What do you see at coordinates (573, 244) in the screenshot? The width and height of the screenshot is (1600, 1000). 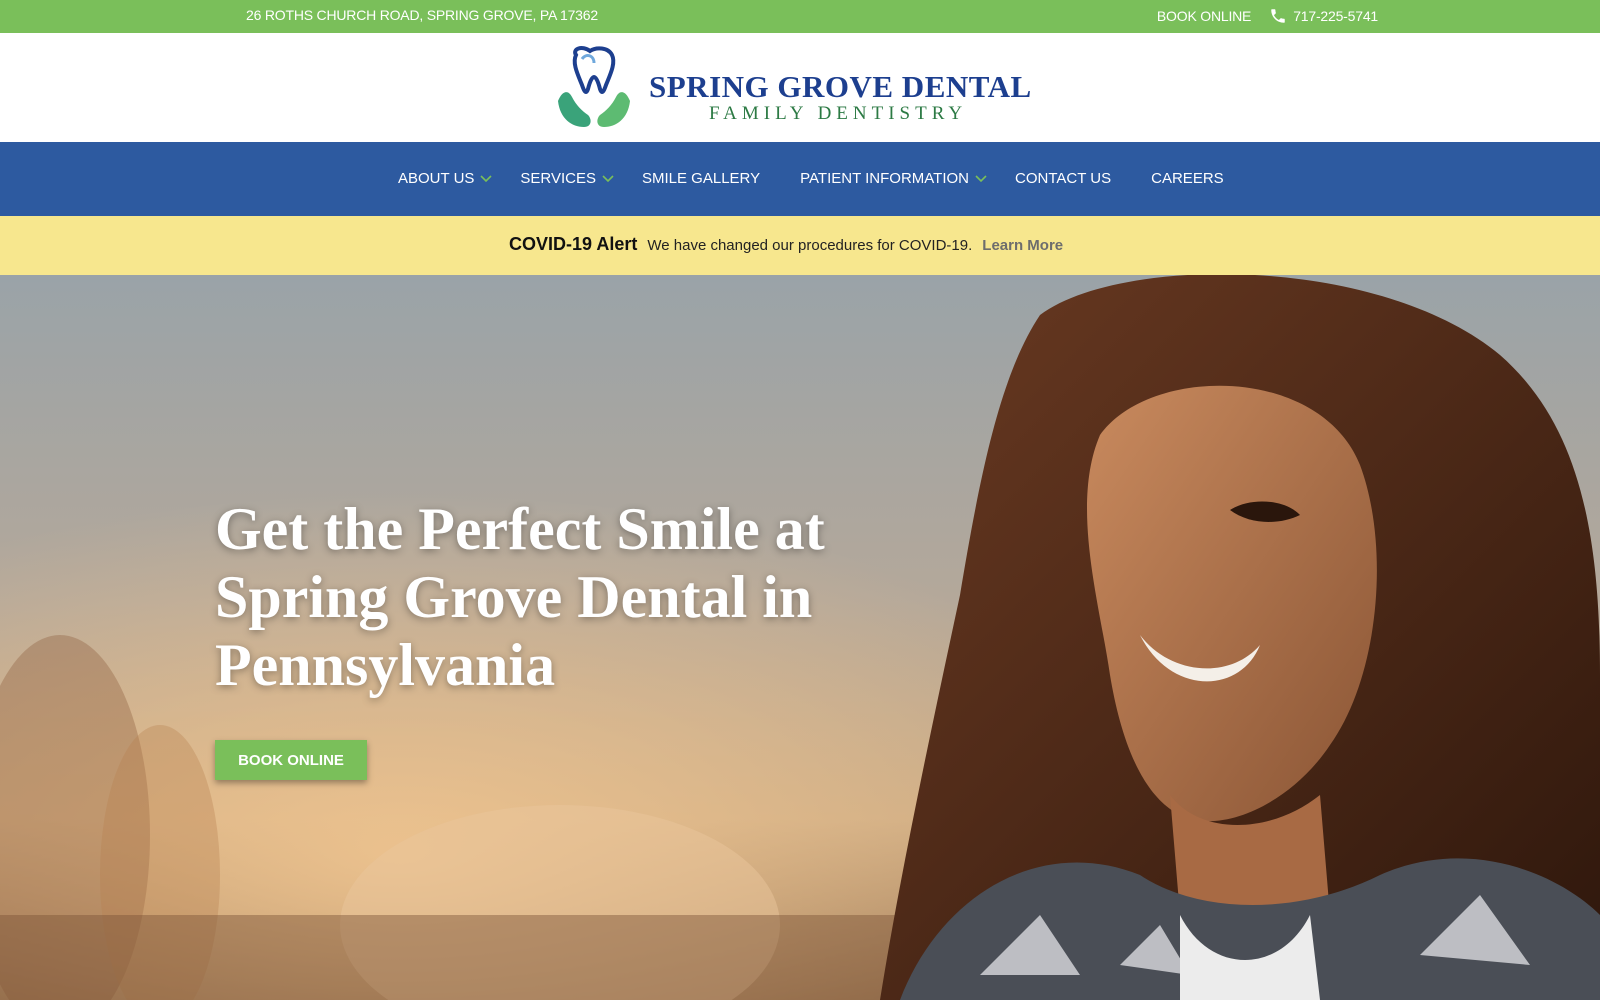 I see `alert-title: COVID-19 Alert` at bounding box center [573, 244].